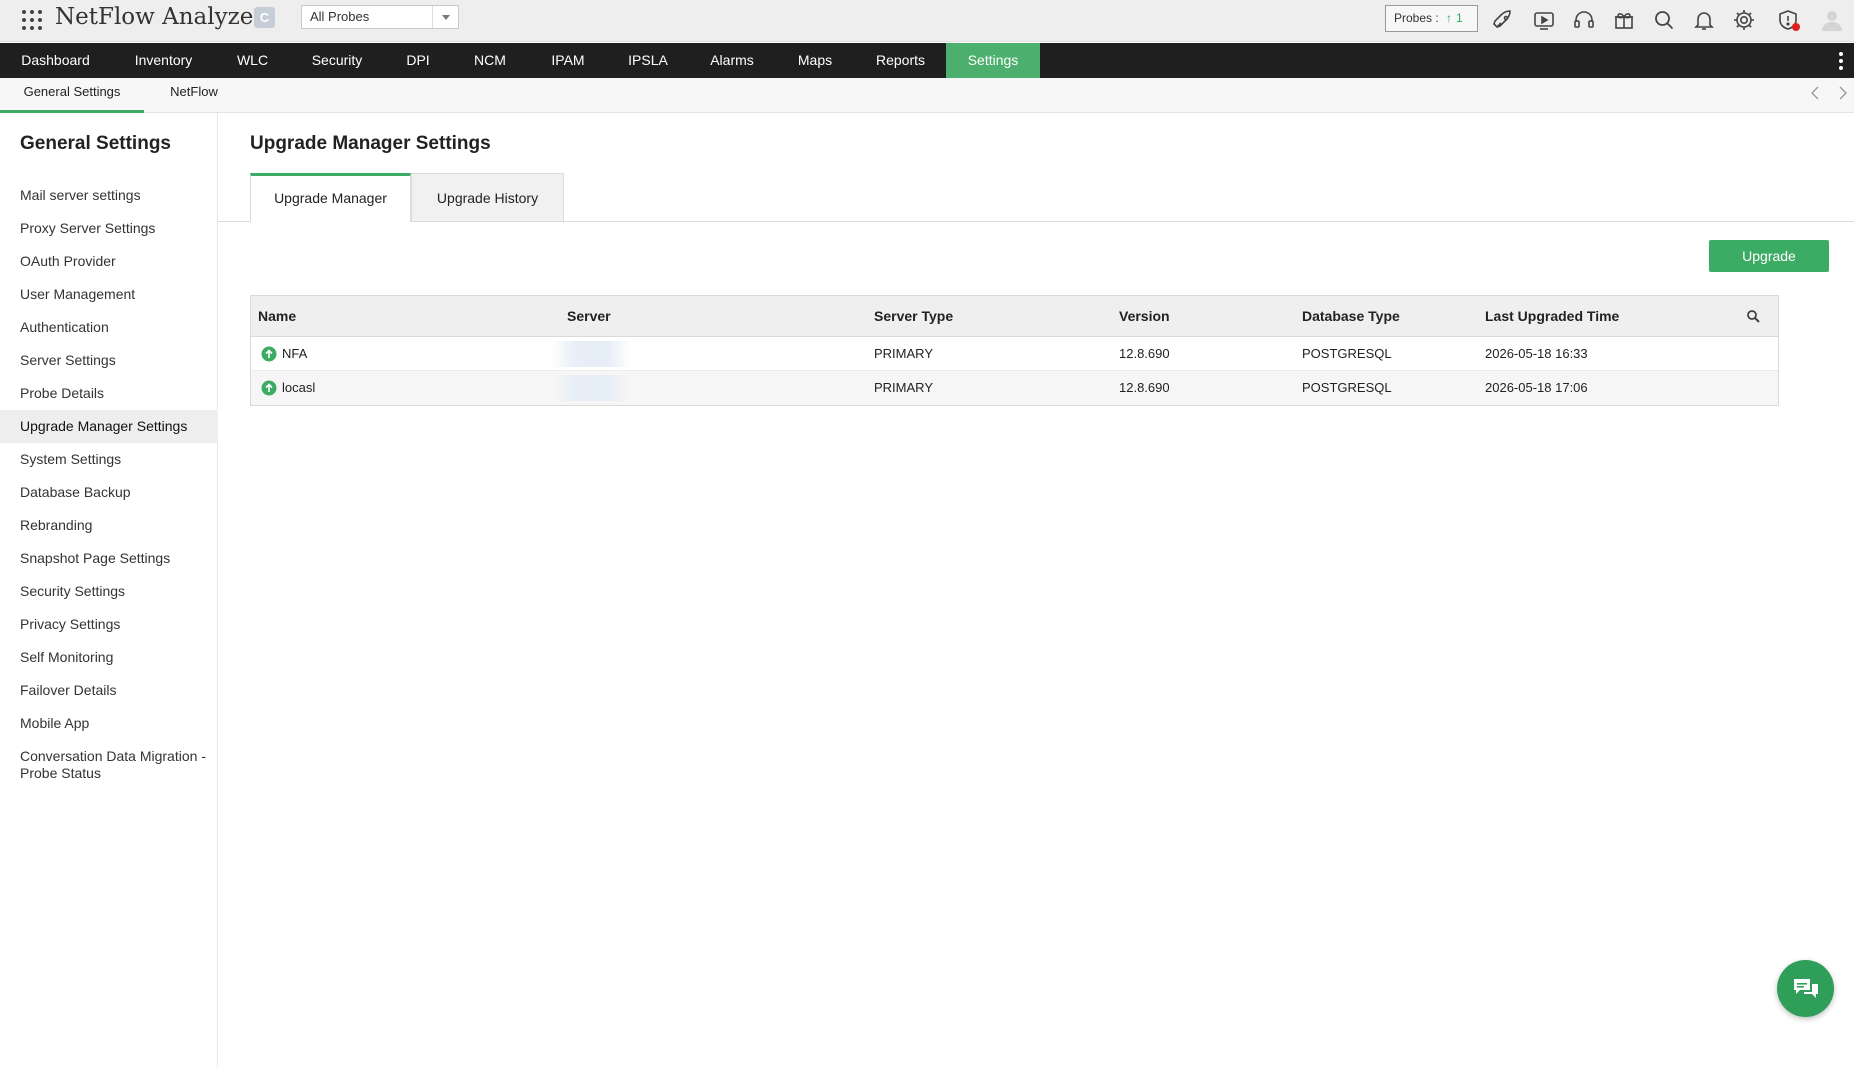  Describe the element at coordinates (1552, 316) in the screenshot. I see `column-header-last-upgraded: Last Upgraded Time` at that location.